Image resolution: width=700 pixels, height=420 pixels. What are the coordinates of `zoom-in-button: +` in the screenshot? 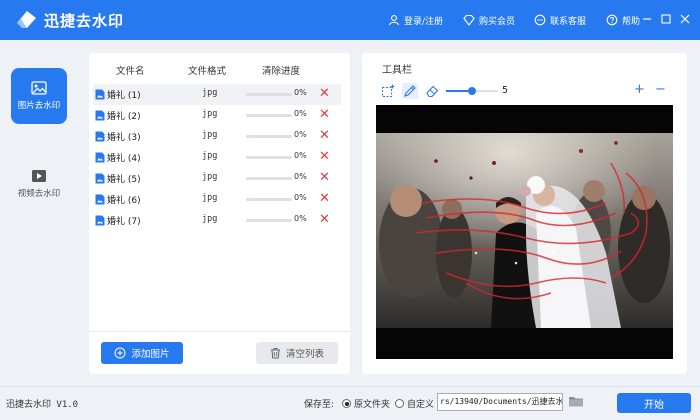 It's located at (639, 90).